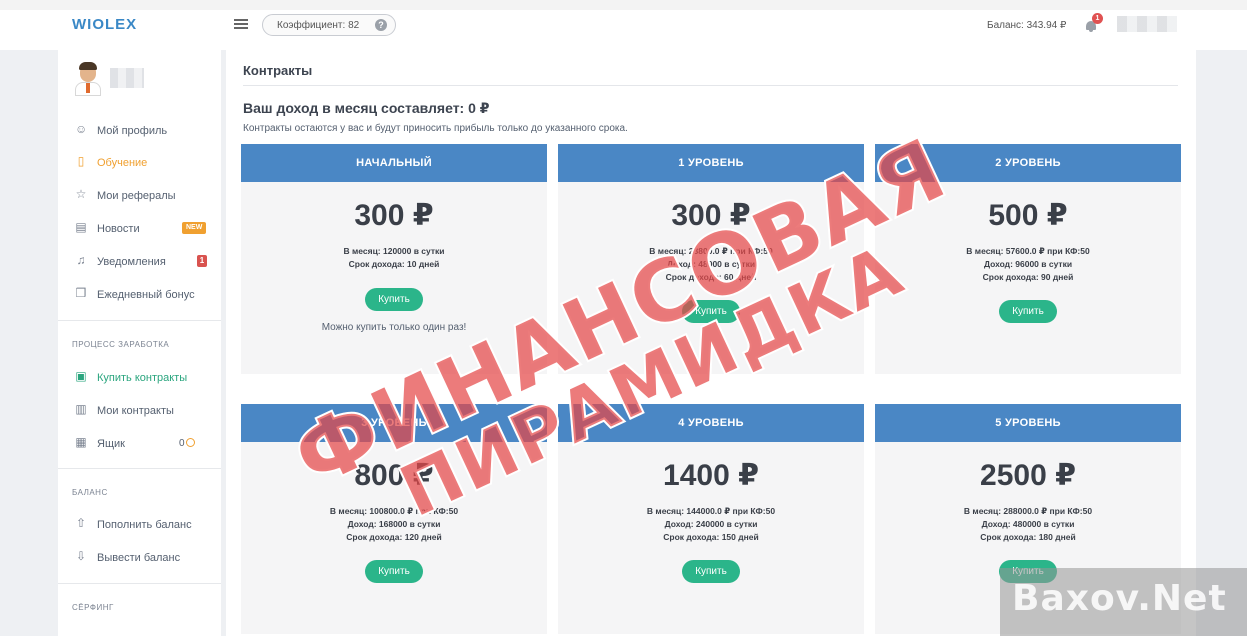 This screenshot has width=1247, height=636. I want to click on notification-badge: 1, so click(1097, 18).